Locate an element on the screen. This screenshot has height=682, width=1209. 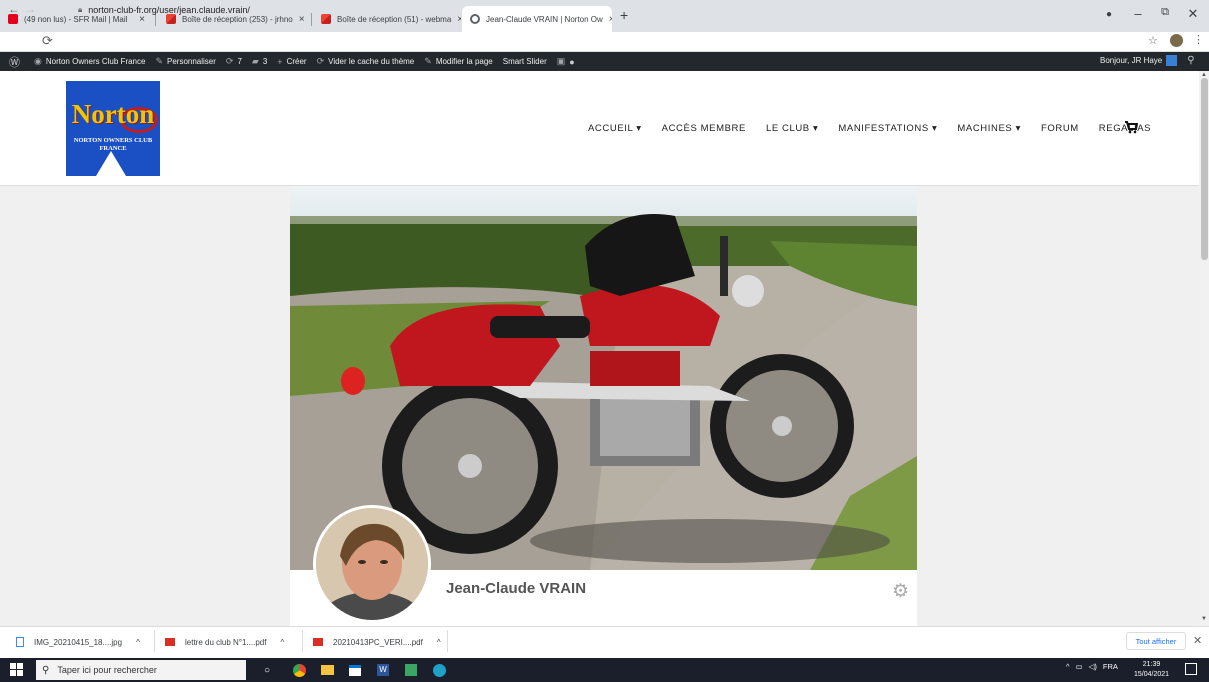
wp-cache-label: Vider le cache du thème is located at coordinates (371, 61).